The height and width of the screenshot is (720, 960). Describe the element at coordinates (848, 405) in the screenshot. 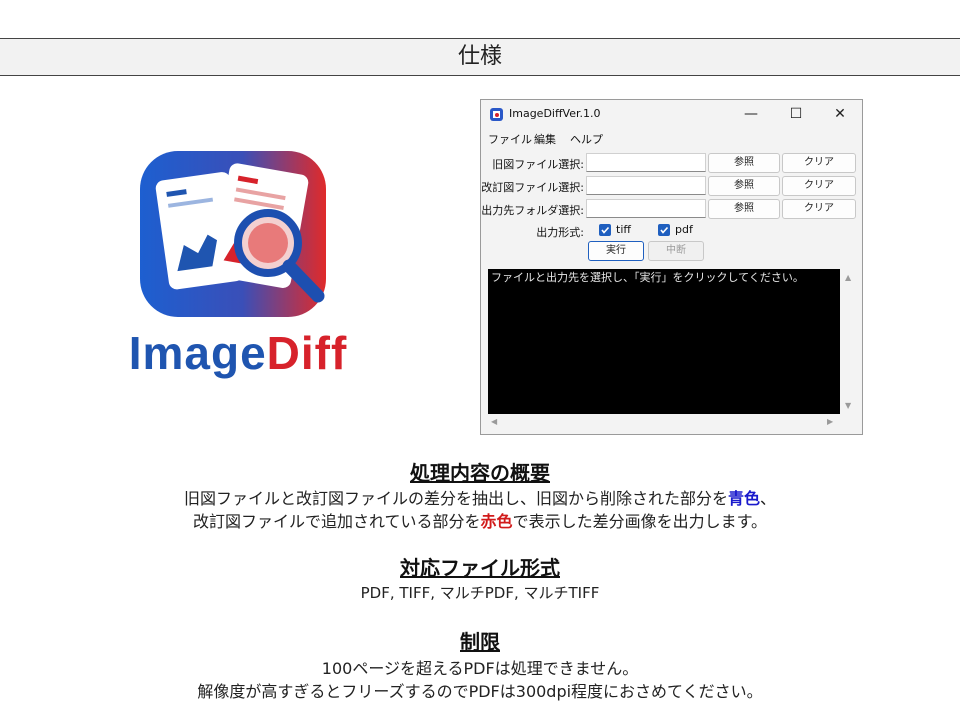

I see `scroll-down-icon: ▼` at that location.